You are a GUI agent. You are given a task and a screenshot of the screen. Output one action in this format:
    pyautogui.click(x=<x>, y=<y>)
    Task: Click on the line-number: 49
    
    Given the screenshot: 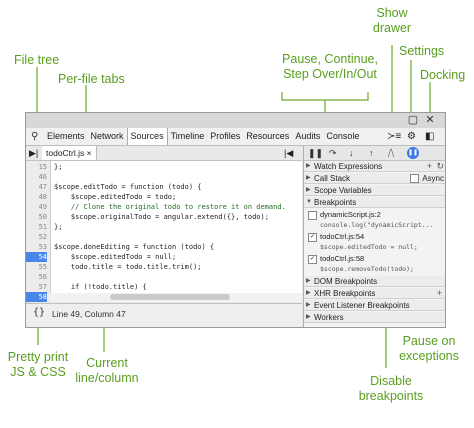 What is the action you would take?
    pyautogui.click(x=36, y=207)
    